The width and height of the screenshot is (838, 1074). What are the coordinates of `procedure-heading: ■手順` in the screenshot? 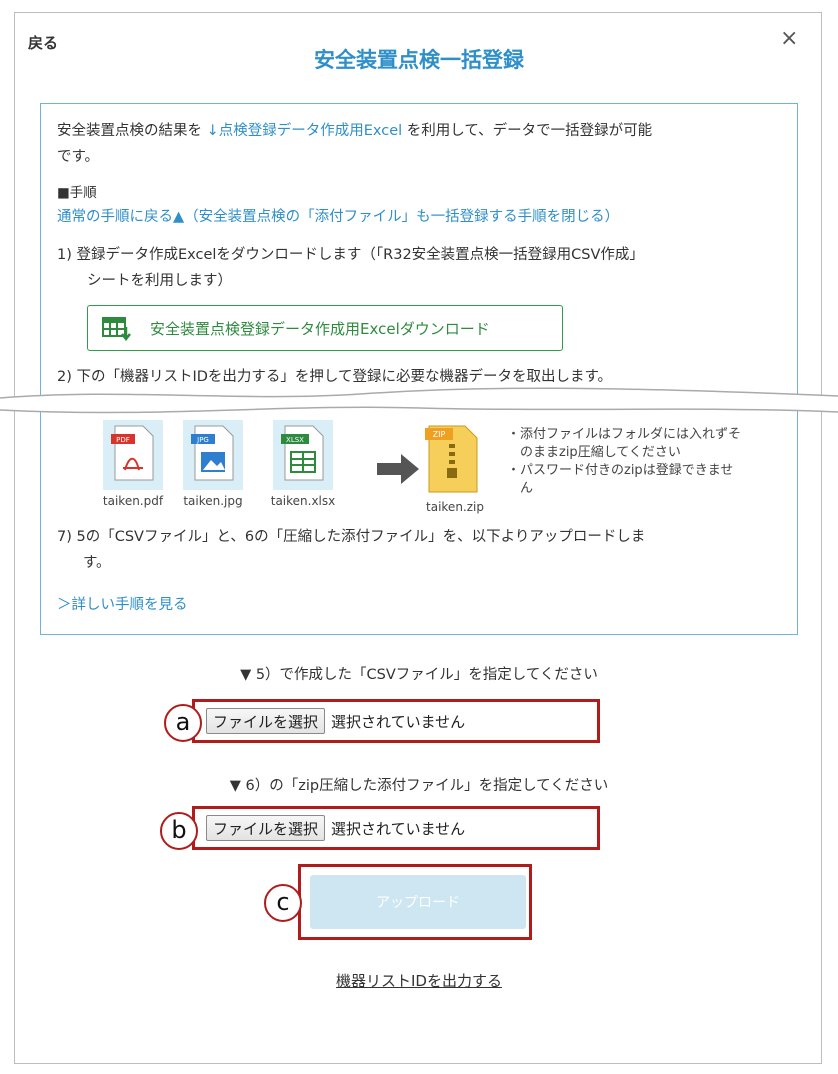 It's located at (77, 193).